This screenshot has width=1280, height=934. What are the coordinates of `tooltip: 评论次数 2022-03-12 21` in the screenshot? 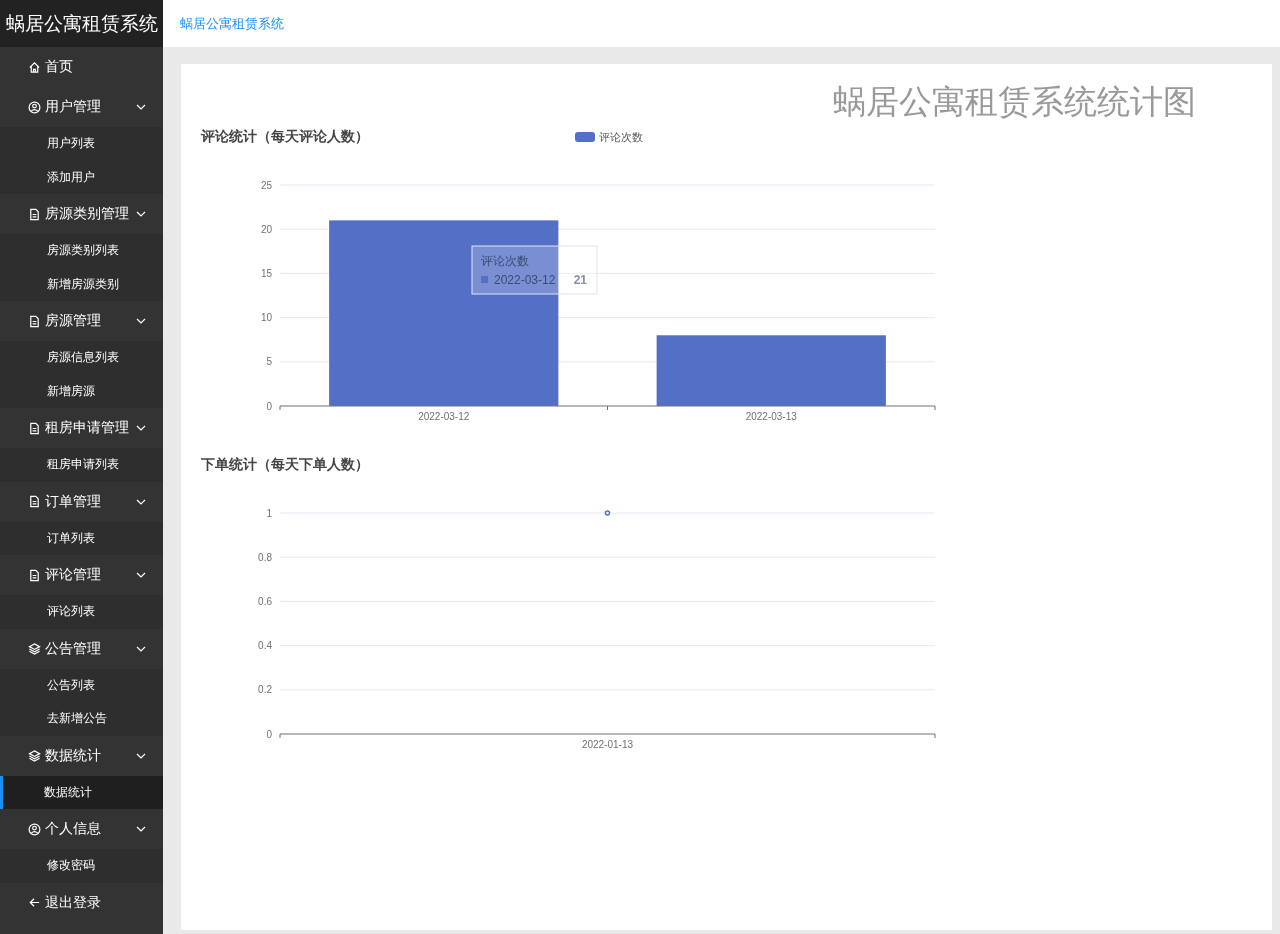 It's located at (534, 270).